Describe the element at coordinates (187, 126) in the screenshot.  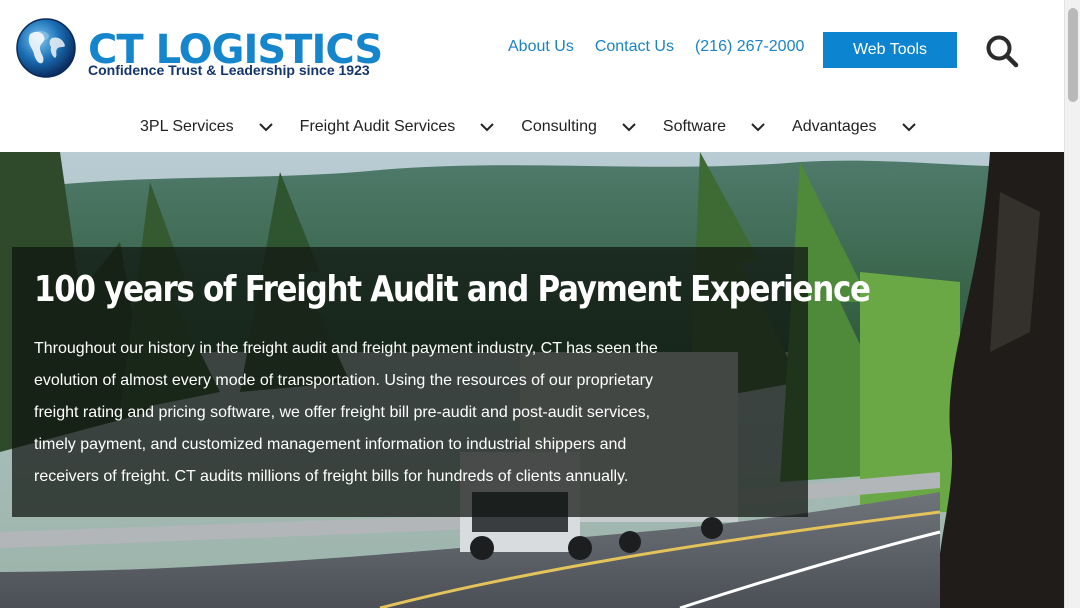
I see `nav-item-label: 3PL Services` at that location.